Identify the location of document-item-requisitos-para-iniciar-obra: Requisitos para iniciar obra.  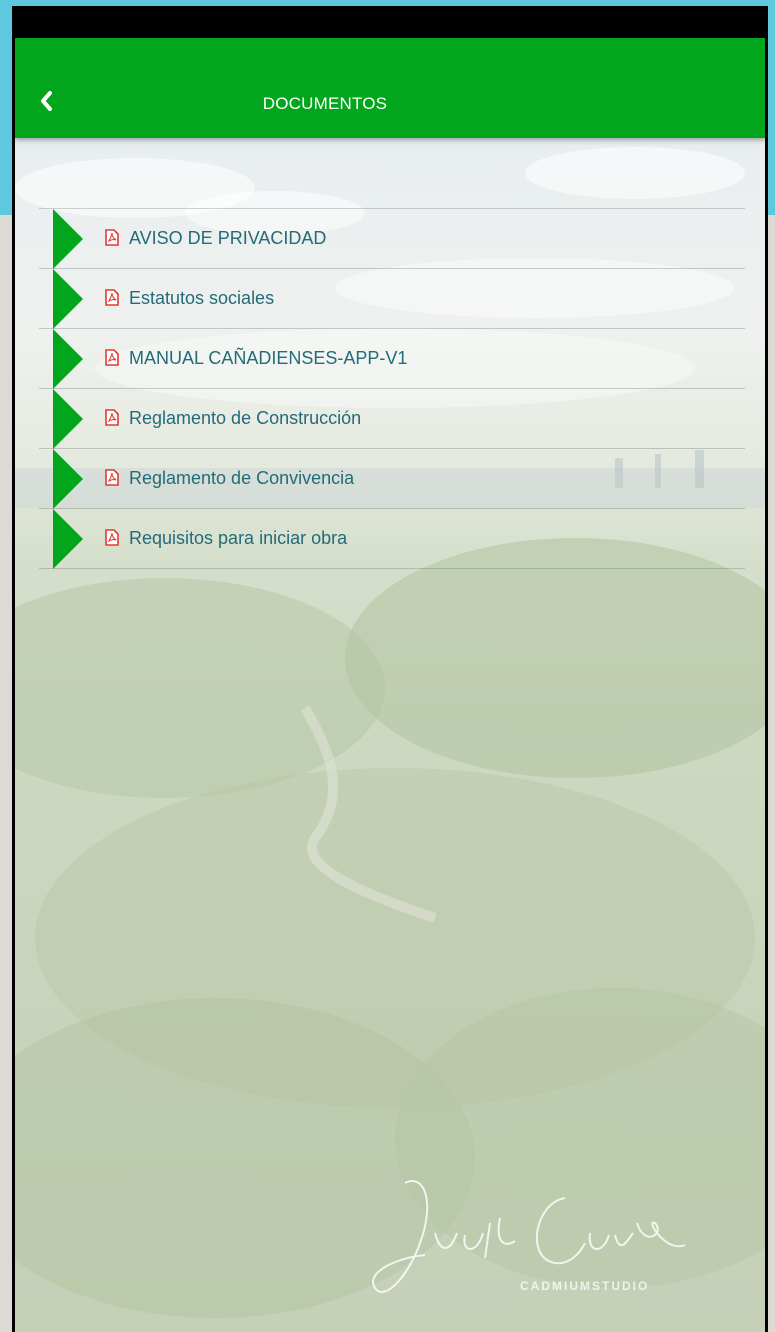
(392, 539).